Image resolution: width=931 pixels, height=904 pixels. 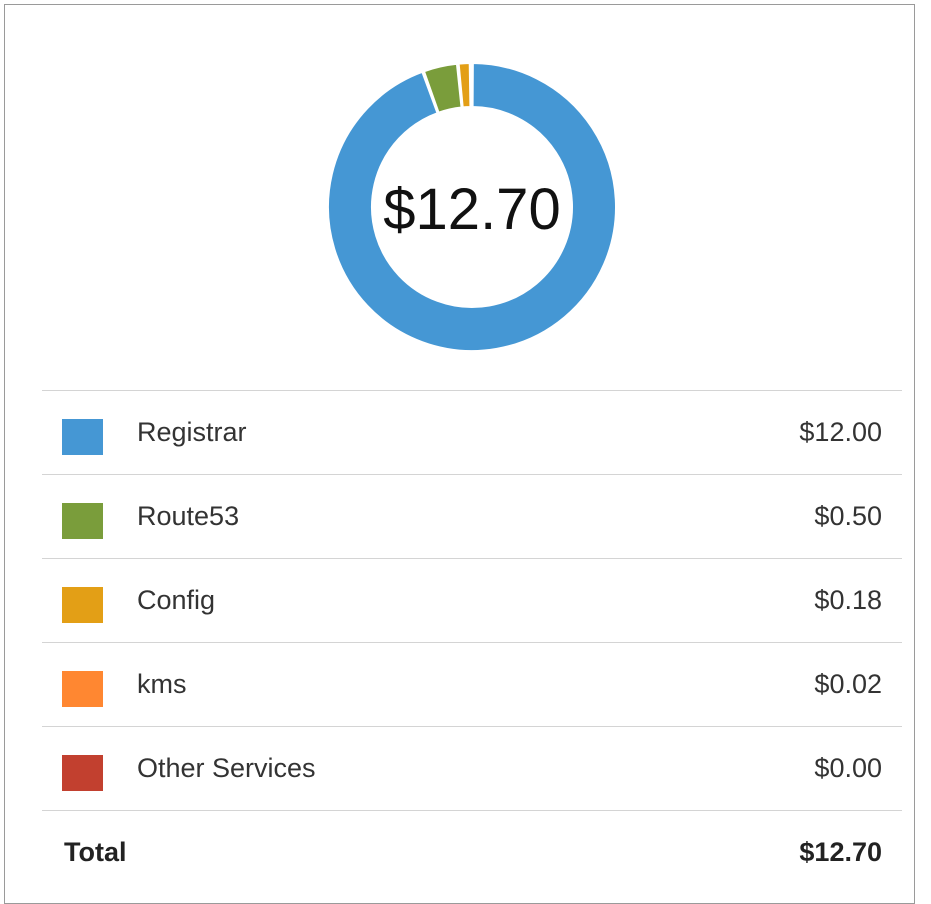 What do you see at coordinates (848, 768) in the screenshot?
I see `legend-amount: $0.00` at bounding box center [848, 768].